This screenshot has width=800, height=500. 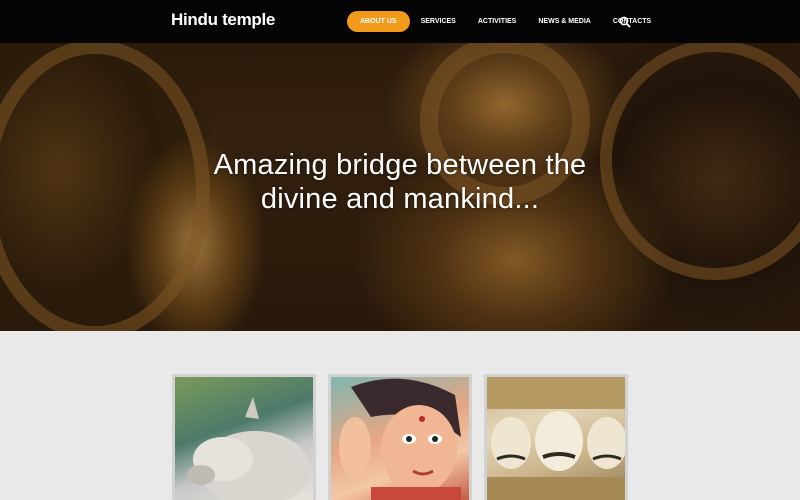 What do you see at coordinates (497, 21) in the screenshot?
I see `nav-item-activities: ACTIVITIES` at bounding box center [497, 21].